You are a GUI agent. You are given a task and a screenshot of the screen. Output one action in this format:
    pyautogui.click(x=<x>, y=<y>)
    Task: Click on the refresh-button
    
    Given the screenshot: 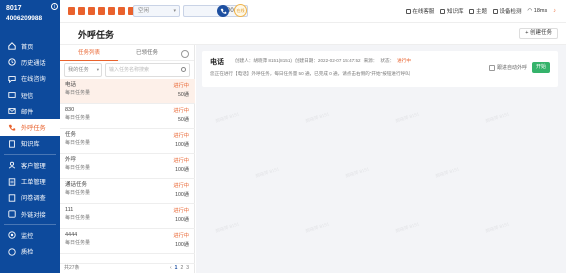 What is the action you would take?
    pyautogui.click(x=185, y=53)
    